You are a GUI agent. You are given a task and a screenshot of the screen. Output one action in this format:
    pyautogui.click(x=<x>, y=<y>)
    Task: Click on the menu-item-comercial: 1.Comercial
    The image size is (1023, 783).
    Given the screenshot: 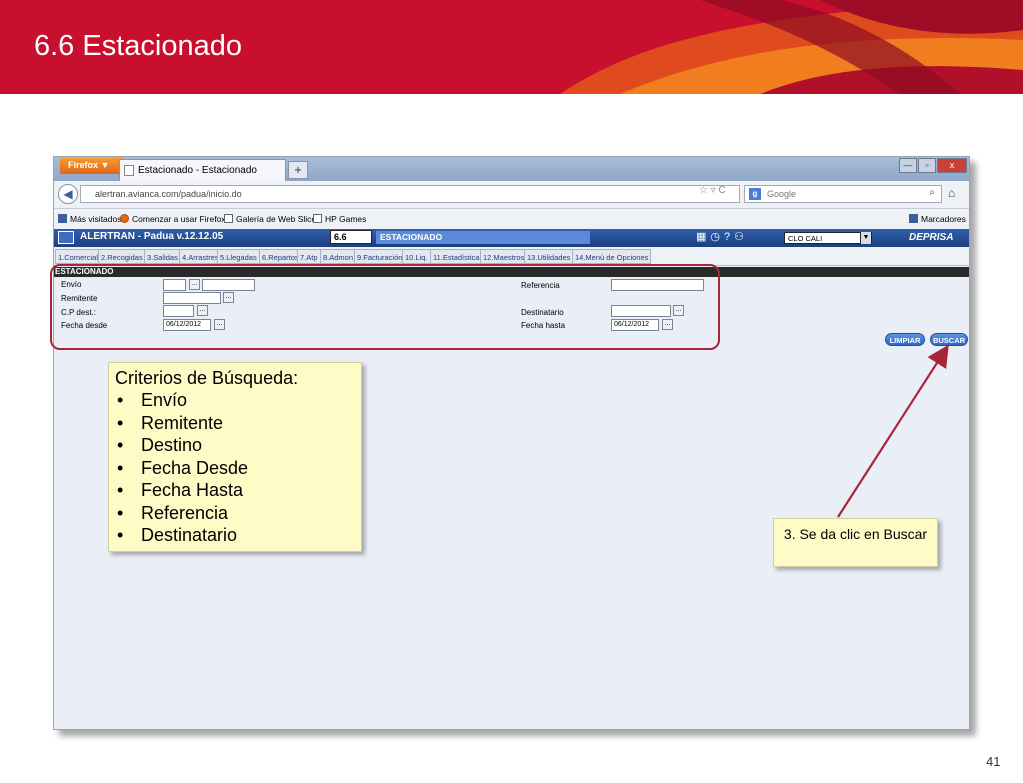 What is the action you would take?
    pyautogui.click(x=78, y=256)
    